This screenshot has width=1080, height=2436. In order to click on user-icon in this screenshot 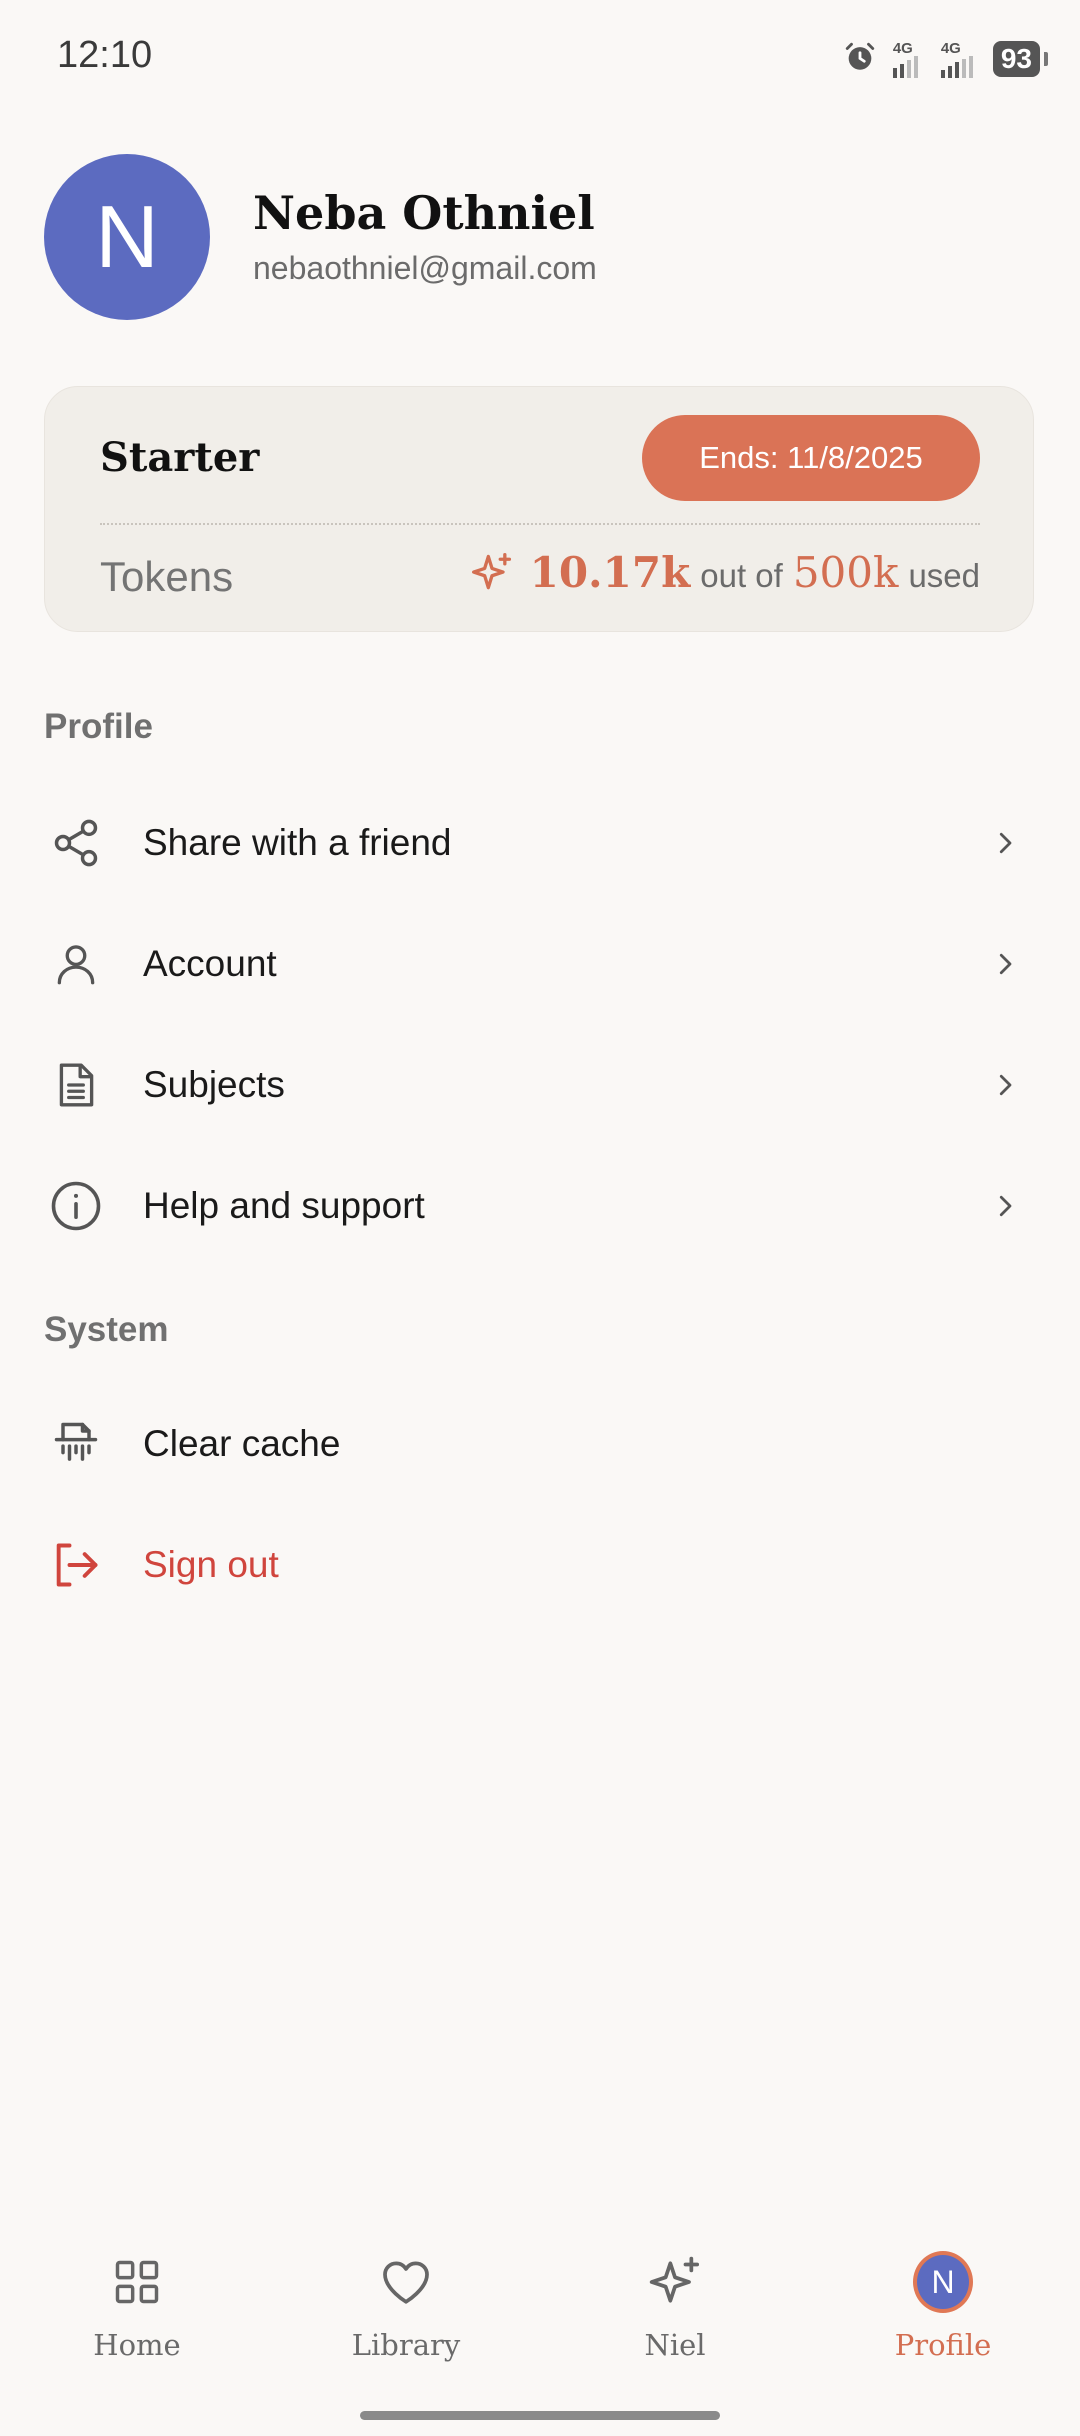, I will do `click(76, 964)`.